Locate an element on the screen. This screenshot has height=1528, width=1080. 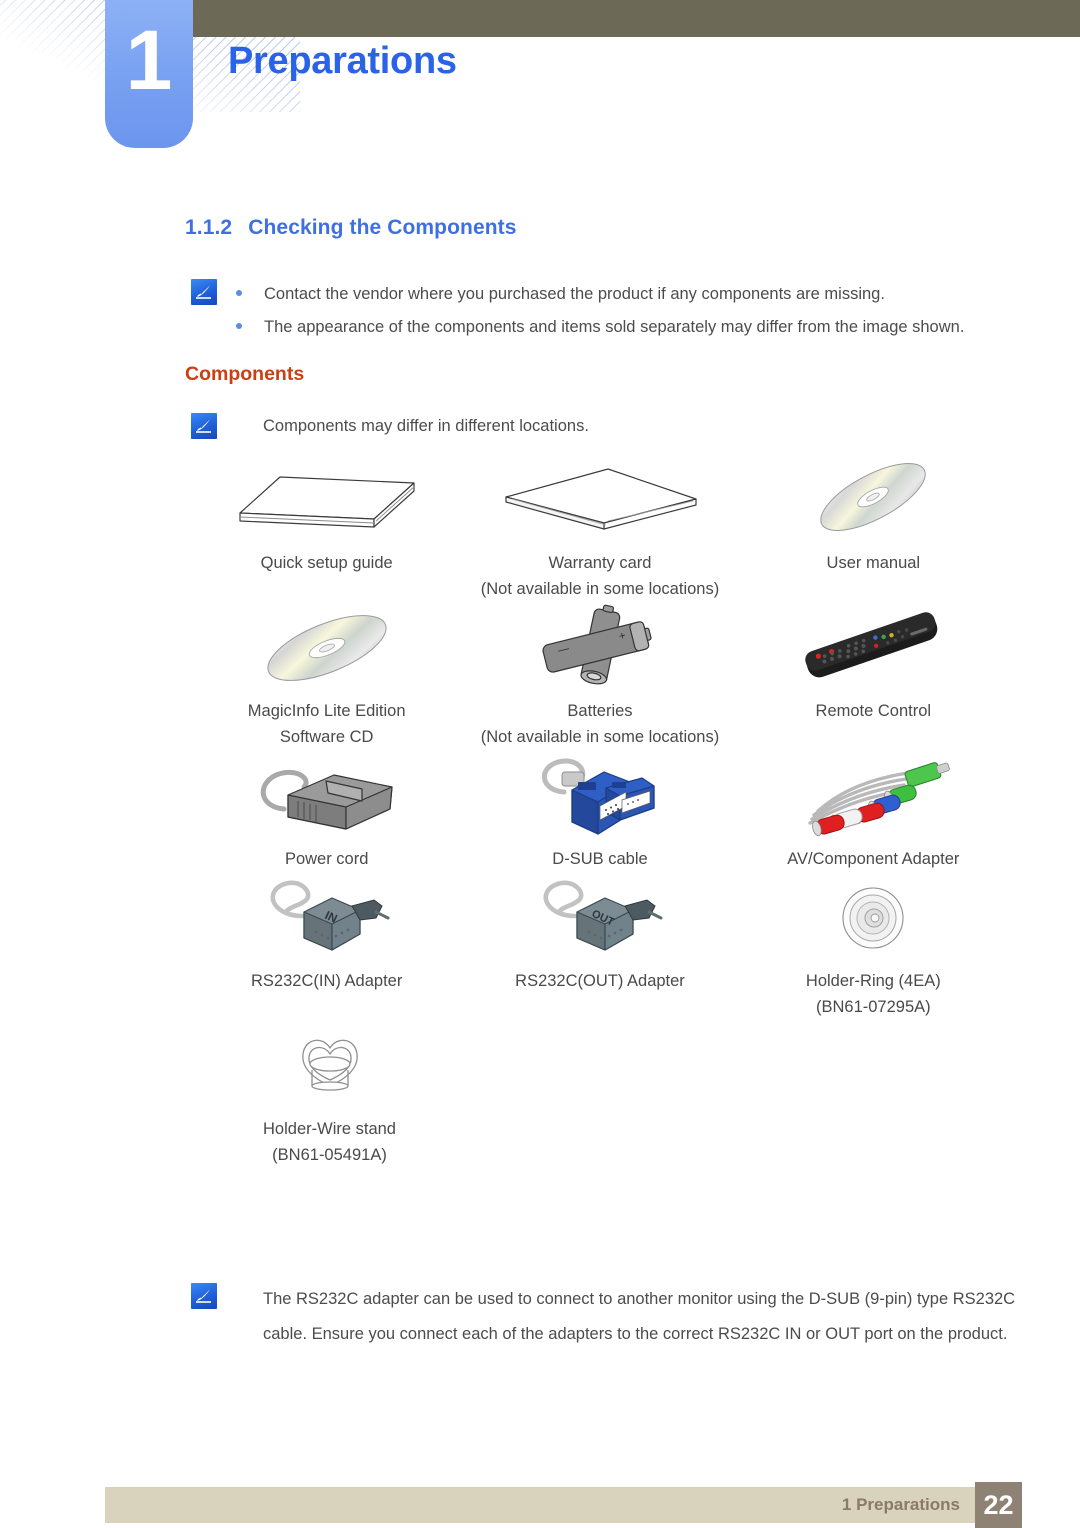
component-caption-line1: Power cord is located at coordinates (326, 859).